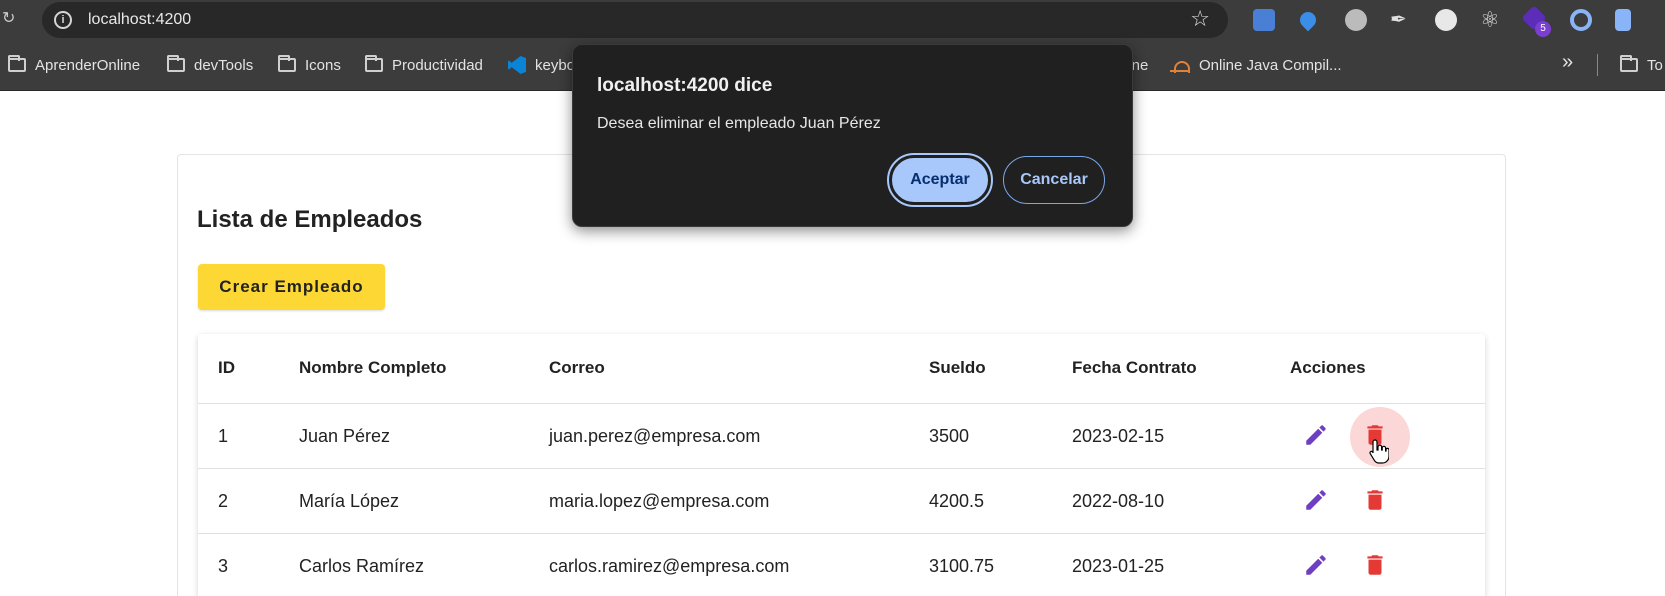 Image resolution: width=1665 pixels, height=596 pixels. Describe the element at coordinates (1379, 451) in the screenshot. I see `hand-cursor-icon` at that location.